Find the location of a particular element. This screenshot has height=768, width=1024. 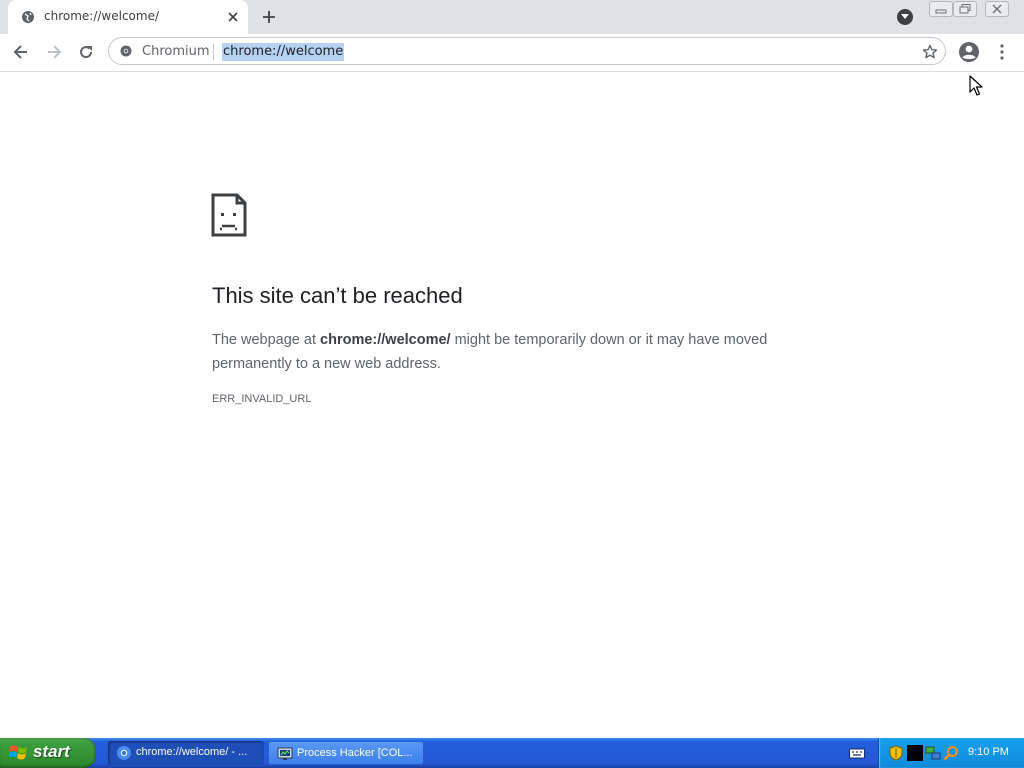

keyboard-icon is located at coordinates (857, 753).